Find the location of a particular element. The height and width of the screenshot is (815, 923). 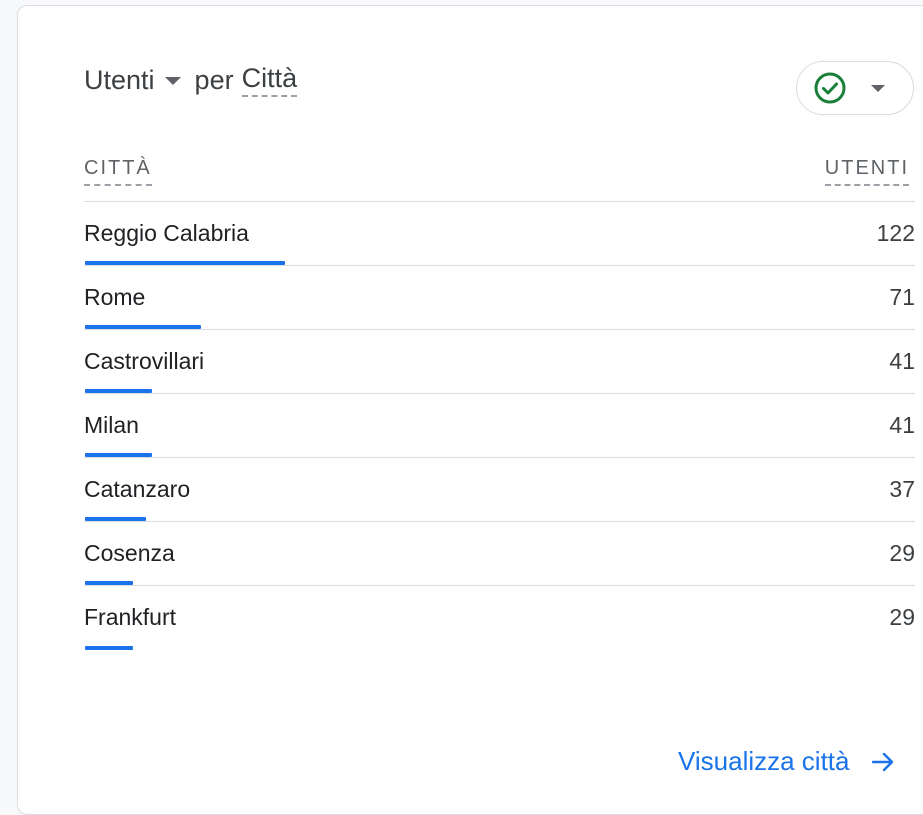

city-name: Milan is located at coordinates (111, 425).